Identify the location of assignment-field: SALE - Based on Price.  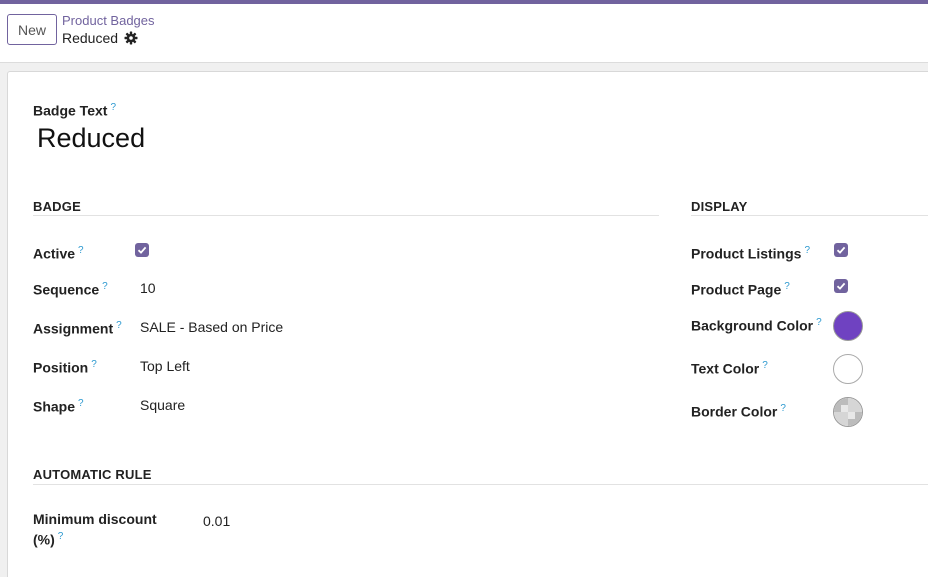
(211, 327).